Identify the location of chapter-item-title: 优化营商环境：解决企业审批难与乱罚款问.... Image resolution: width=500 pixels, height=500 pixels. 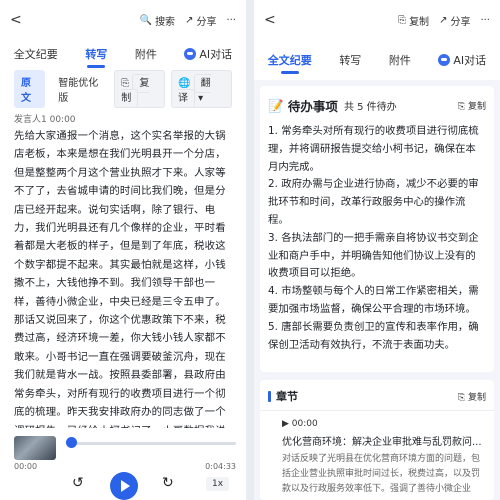
(382, 442).